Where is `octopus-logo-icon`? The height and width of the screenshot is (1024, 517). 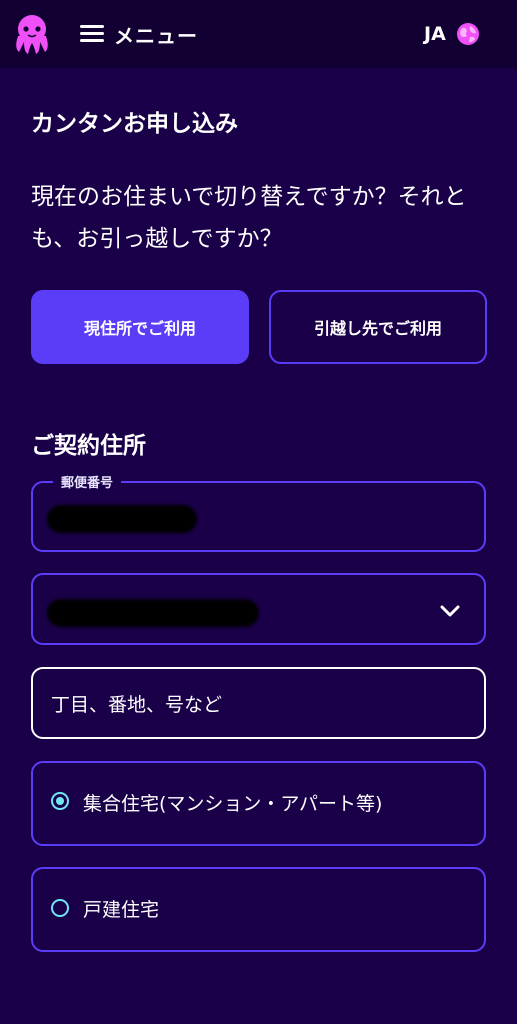 octopus-logo-icon is located at coordinates (32, 34).